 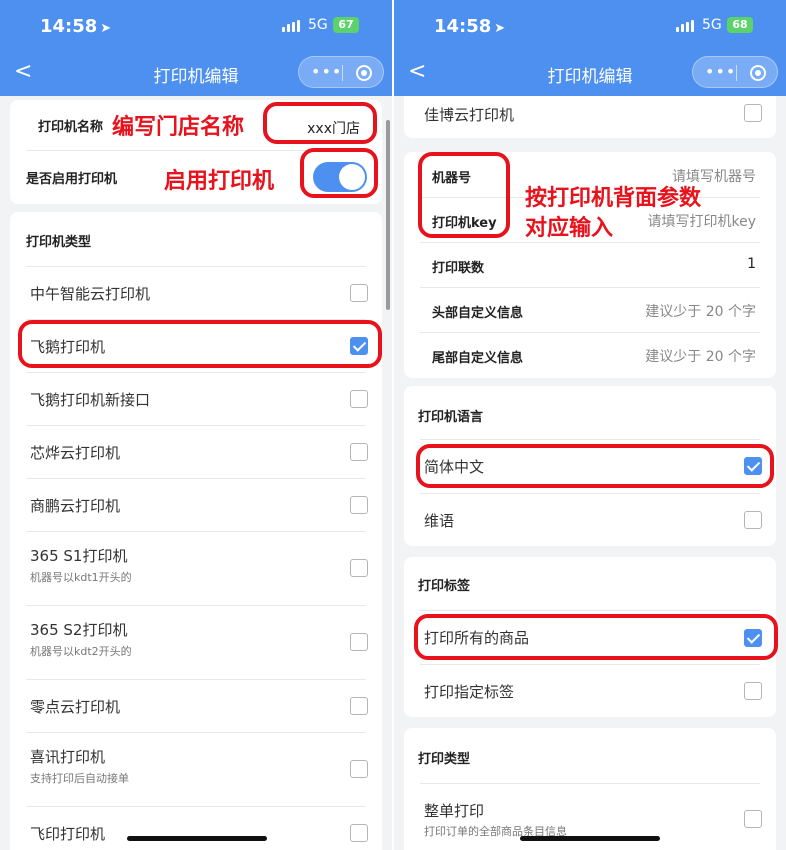 I want to click on printer-option-row: 商鹏云打印机, so click(x=196, y=504).